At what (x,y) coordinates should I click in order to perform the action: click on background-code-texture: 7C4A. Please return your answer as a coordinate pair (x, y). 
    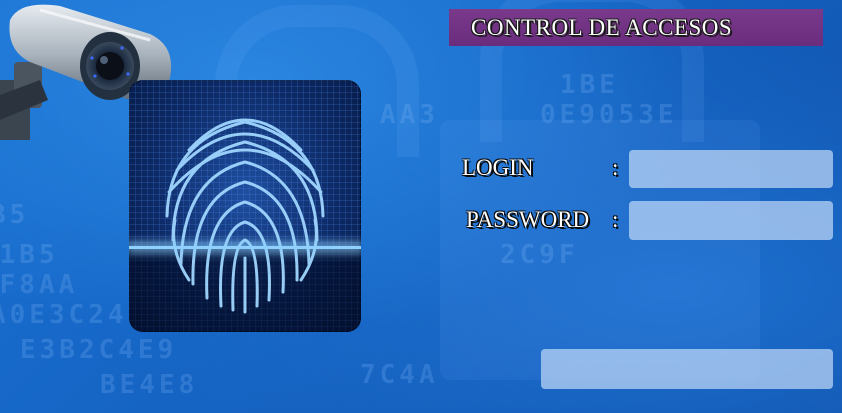
    Looking at the image, I should click on (399, 375).